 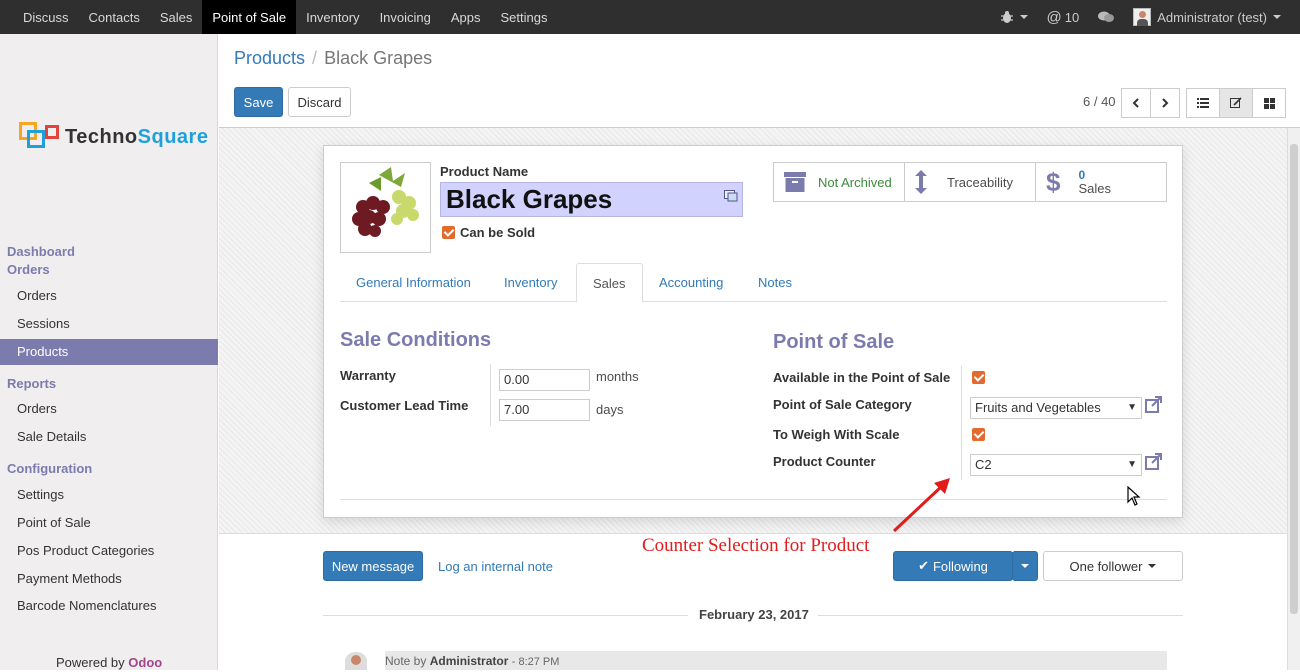 What do you see at coordinates (31, 383) in the screenshot?
I see `sidebar-head-reports: Reports` at bounding box center [31, 383].